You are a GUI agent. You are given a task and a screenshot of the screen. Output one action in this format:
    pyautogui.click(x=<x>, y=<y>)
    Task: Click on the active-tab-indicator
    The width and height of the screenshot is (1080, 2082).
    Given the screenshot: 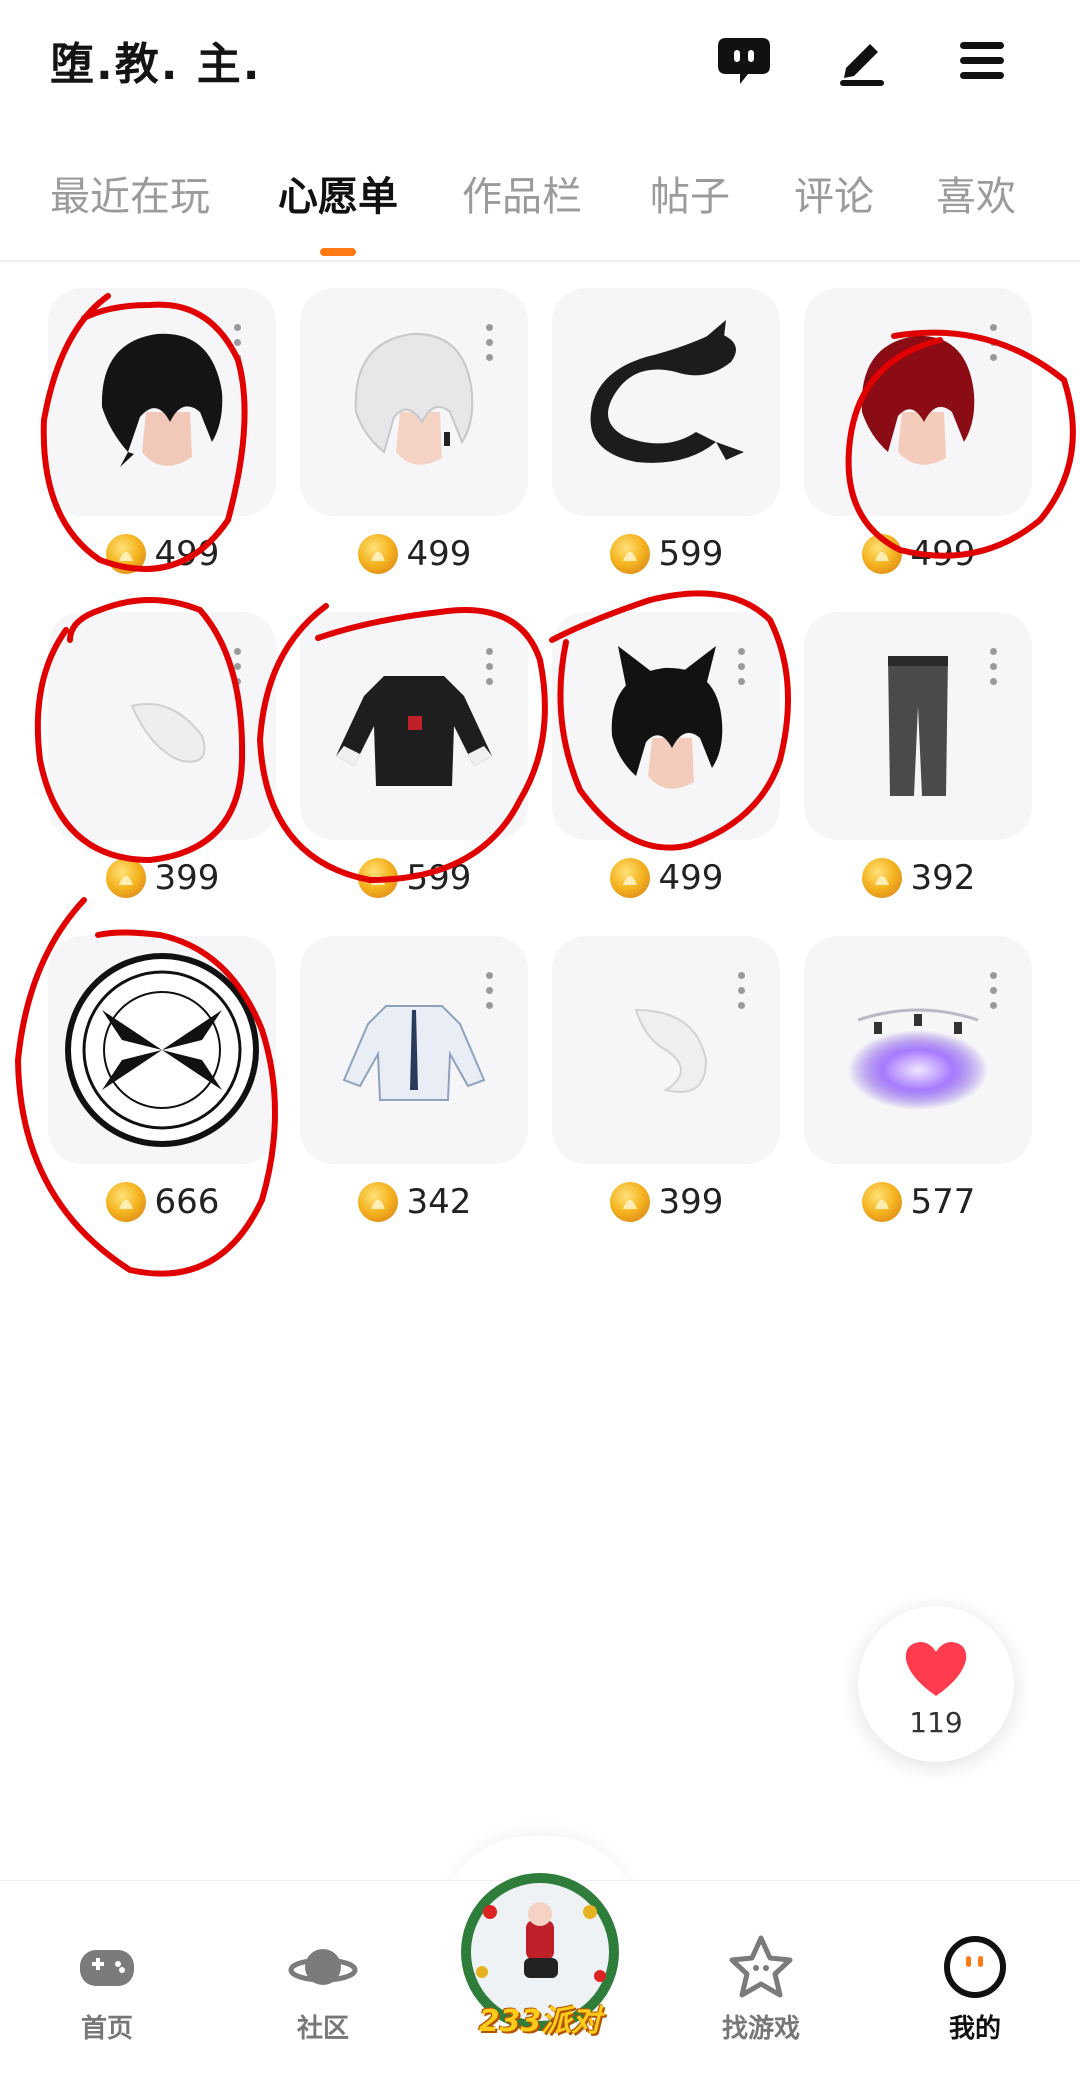 What is the action you would take?
    pyautogui.click(x=338, y=252)
    